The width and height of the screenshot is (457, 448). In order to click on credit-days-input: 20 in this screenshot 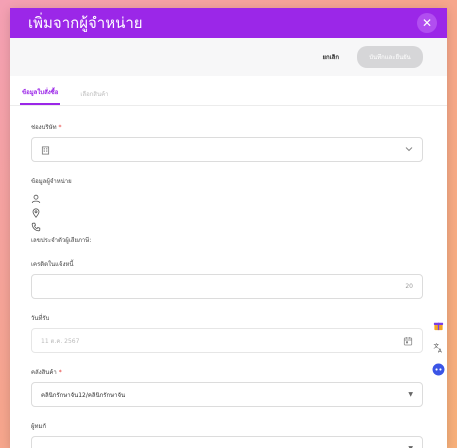, I will do `click(227, 286)`.